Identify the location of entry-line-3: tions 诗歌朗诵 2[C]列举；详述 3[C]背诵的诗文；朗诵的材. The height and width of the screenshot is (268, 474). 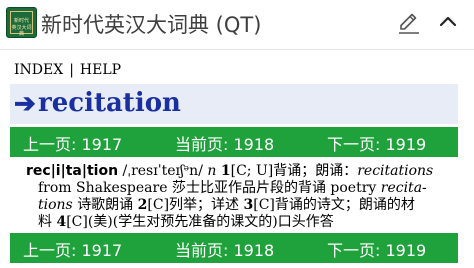
(226, 205).